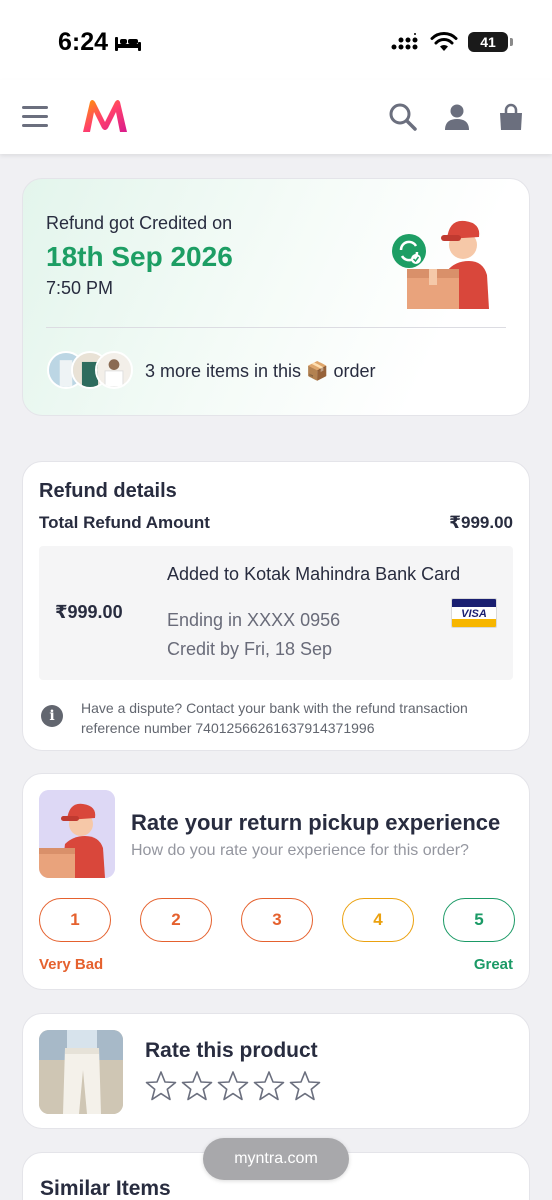  What do you see at coordinates (124, 522) in the screenshot?
I see `total-refund-label: Total Refund Amount` at bounding box center [124, 522].